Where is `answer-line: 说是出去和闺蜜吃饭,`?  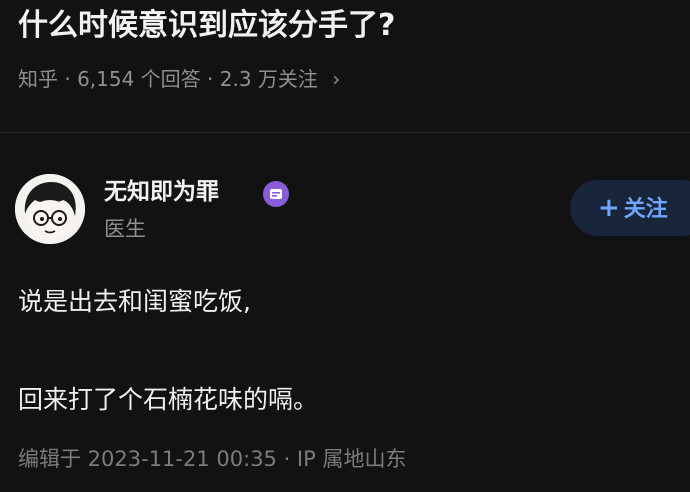 answer-line: 说是出去和闺蜜吃饭, is located at coordinates (134, 301).